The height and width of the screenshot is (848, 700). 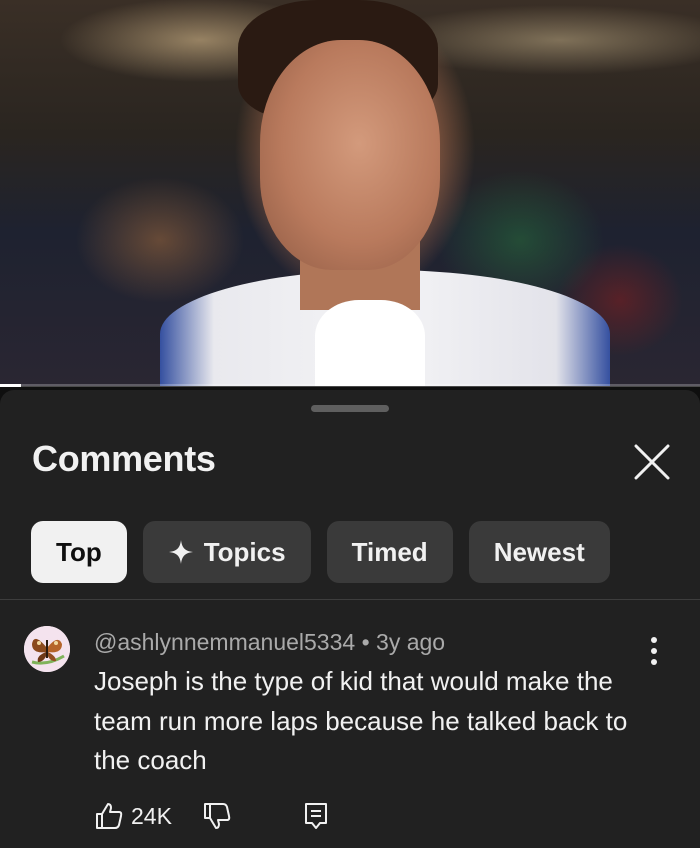 I want to click on video-frame-shirt, so click(x=370, y=343).